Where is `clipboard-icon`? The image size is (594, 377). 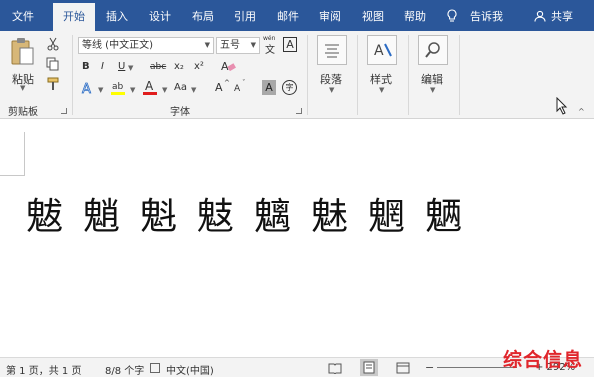
clipboard-icon is located at coordinates (23, 52).